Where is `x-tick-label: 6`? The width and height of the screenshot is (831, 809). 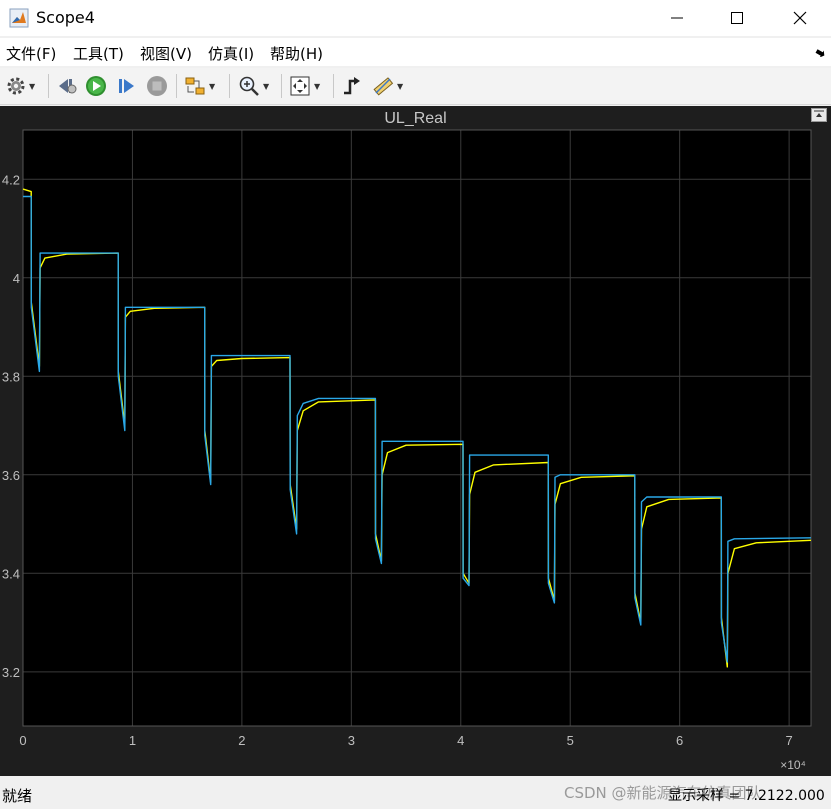
x-tick-label: 6 is located at coordinates (679, 740).